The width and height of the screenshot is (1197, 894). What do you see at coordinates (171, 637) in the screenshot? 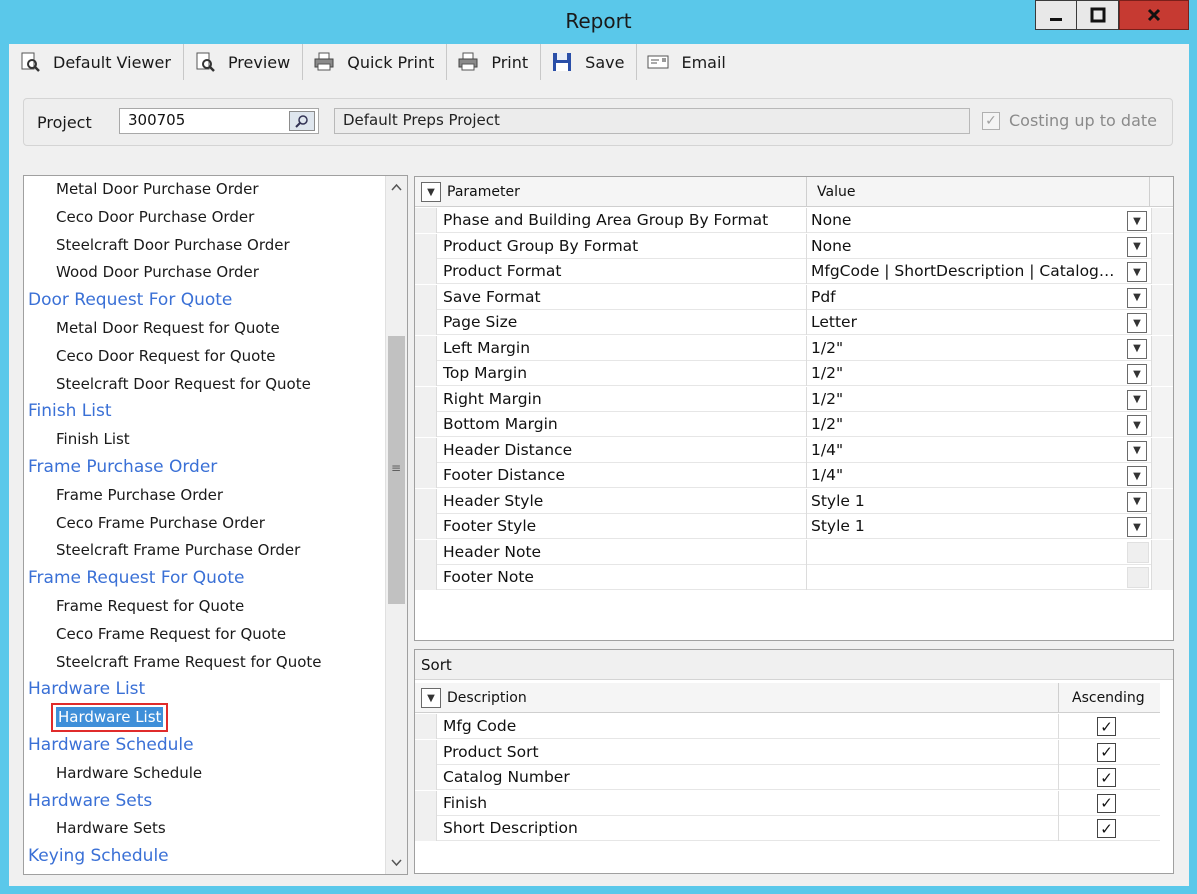
I see `report-item: Ceco Frame Request for Quote` at bounding box center [171, 637].